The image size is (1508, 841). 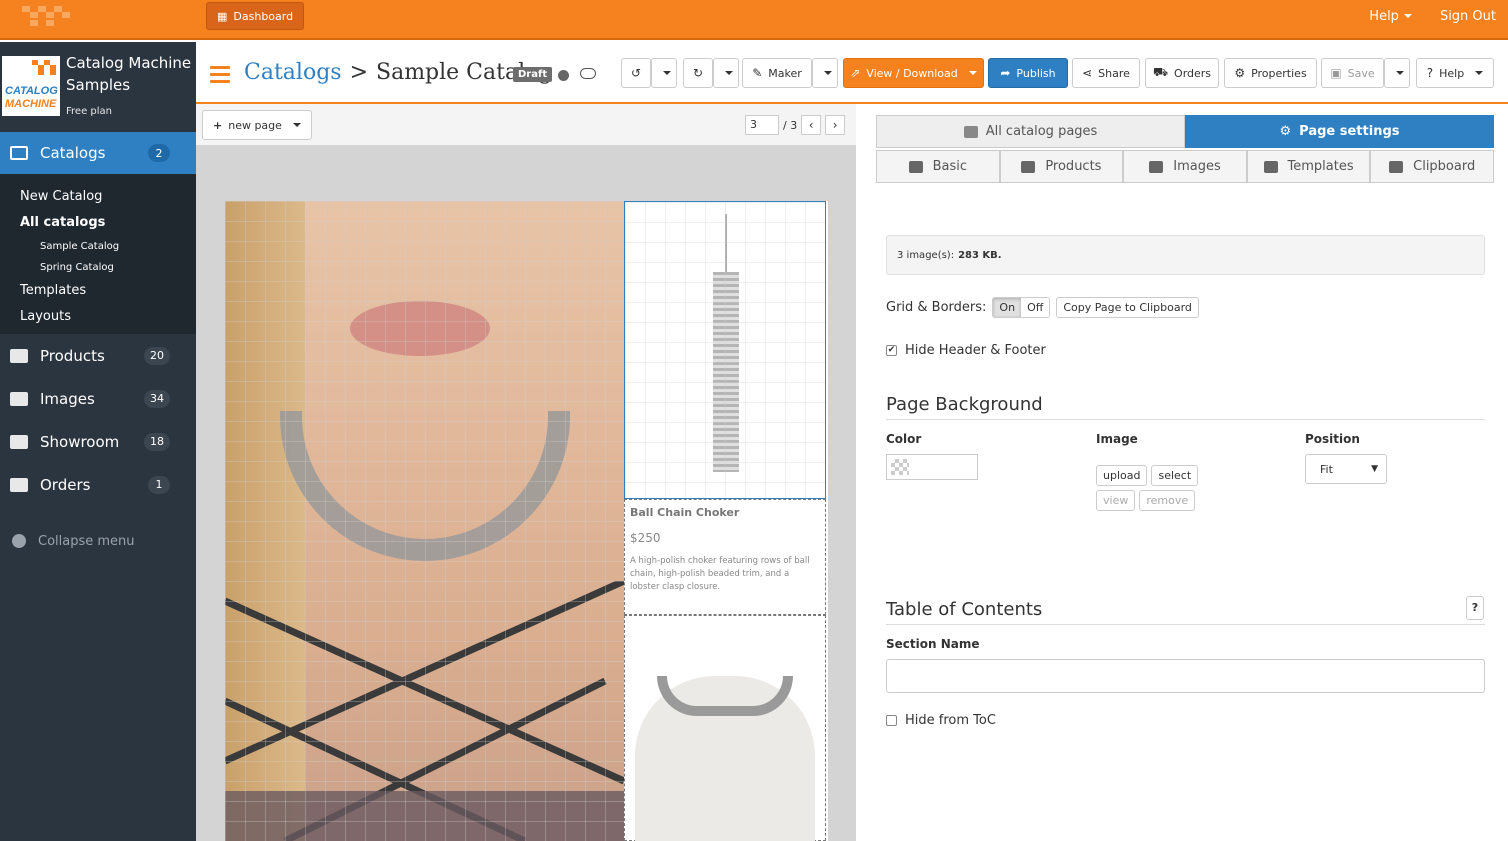 What do you see at coordinates (1397, 73) in the screenshot?
I see `save-dropdown-button` at bounding box center [1397, 73].